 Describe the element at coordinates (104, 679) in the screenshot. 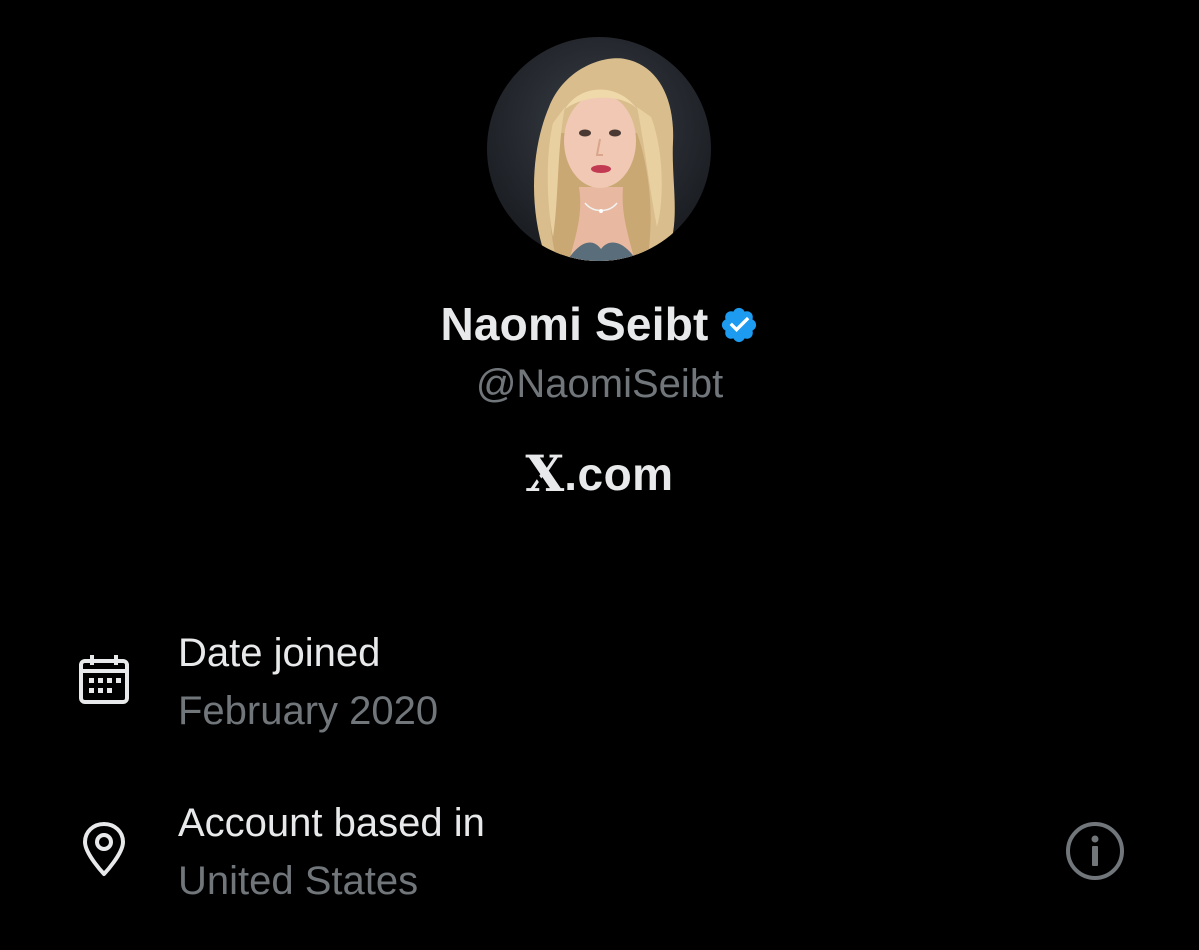

I see `calendar-icon` at that location.